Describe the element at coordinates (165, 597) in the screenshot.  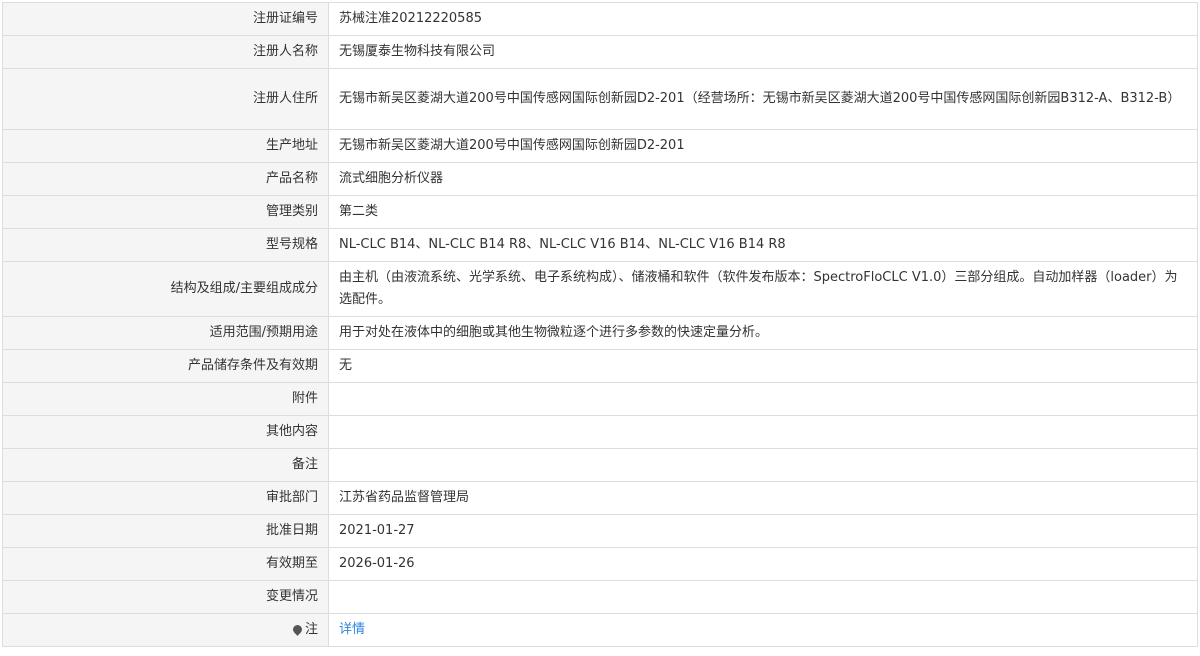
I see `row-label: 变更情况` at that location.